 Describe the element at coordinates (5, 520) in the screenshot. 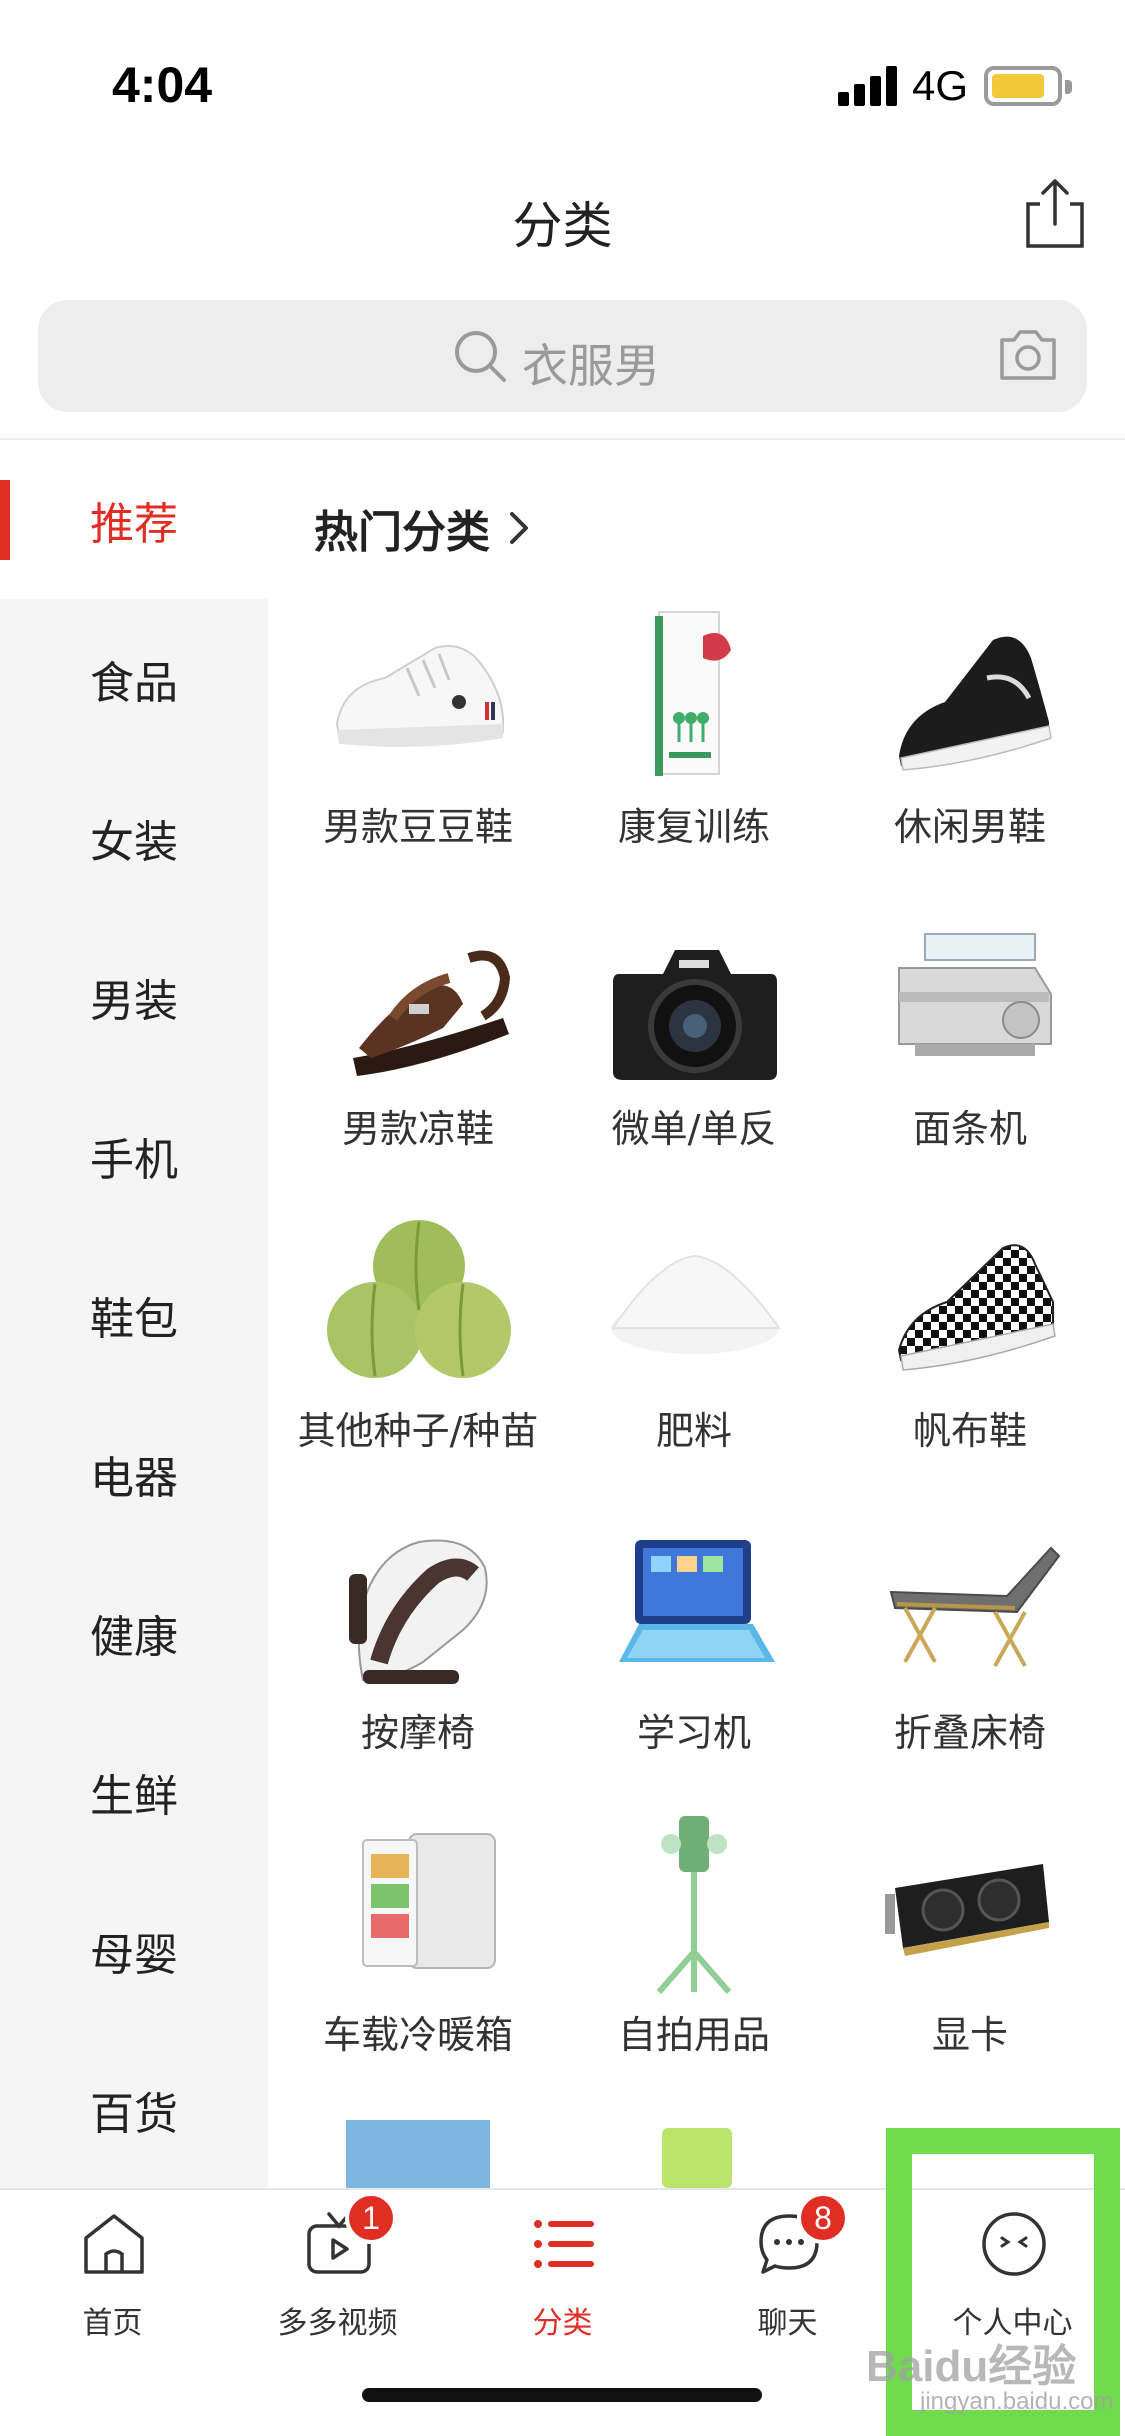

I see `active-indicator` at that location.